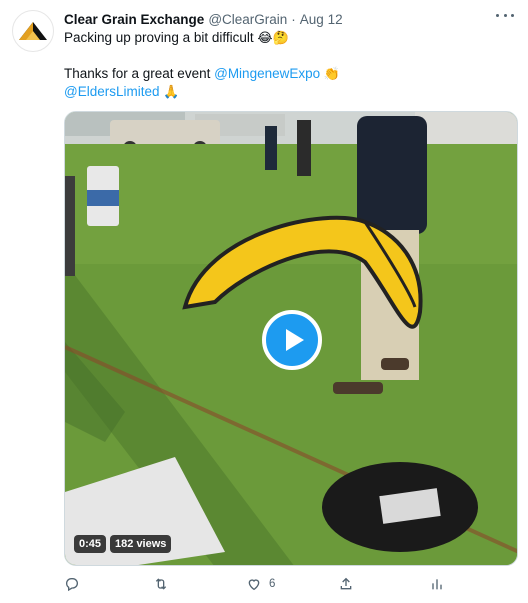 Image resolution: width=528 pixels, height=603 pixels. I want to click on play-button, so click(292, 340).